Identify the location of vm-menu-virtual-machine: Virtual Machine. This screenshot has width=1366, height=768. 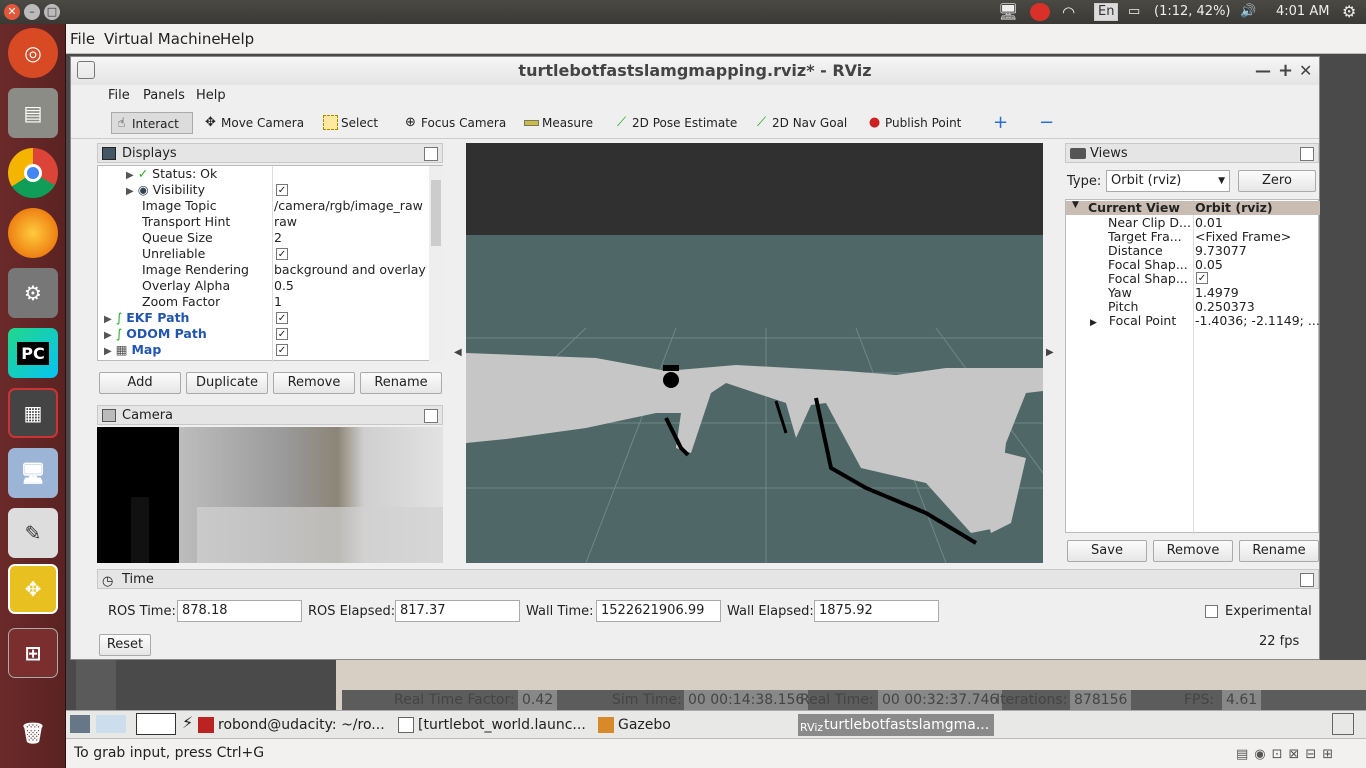
(162, 39).